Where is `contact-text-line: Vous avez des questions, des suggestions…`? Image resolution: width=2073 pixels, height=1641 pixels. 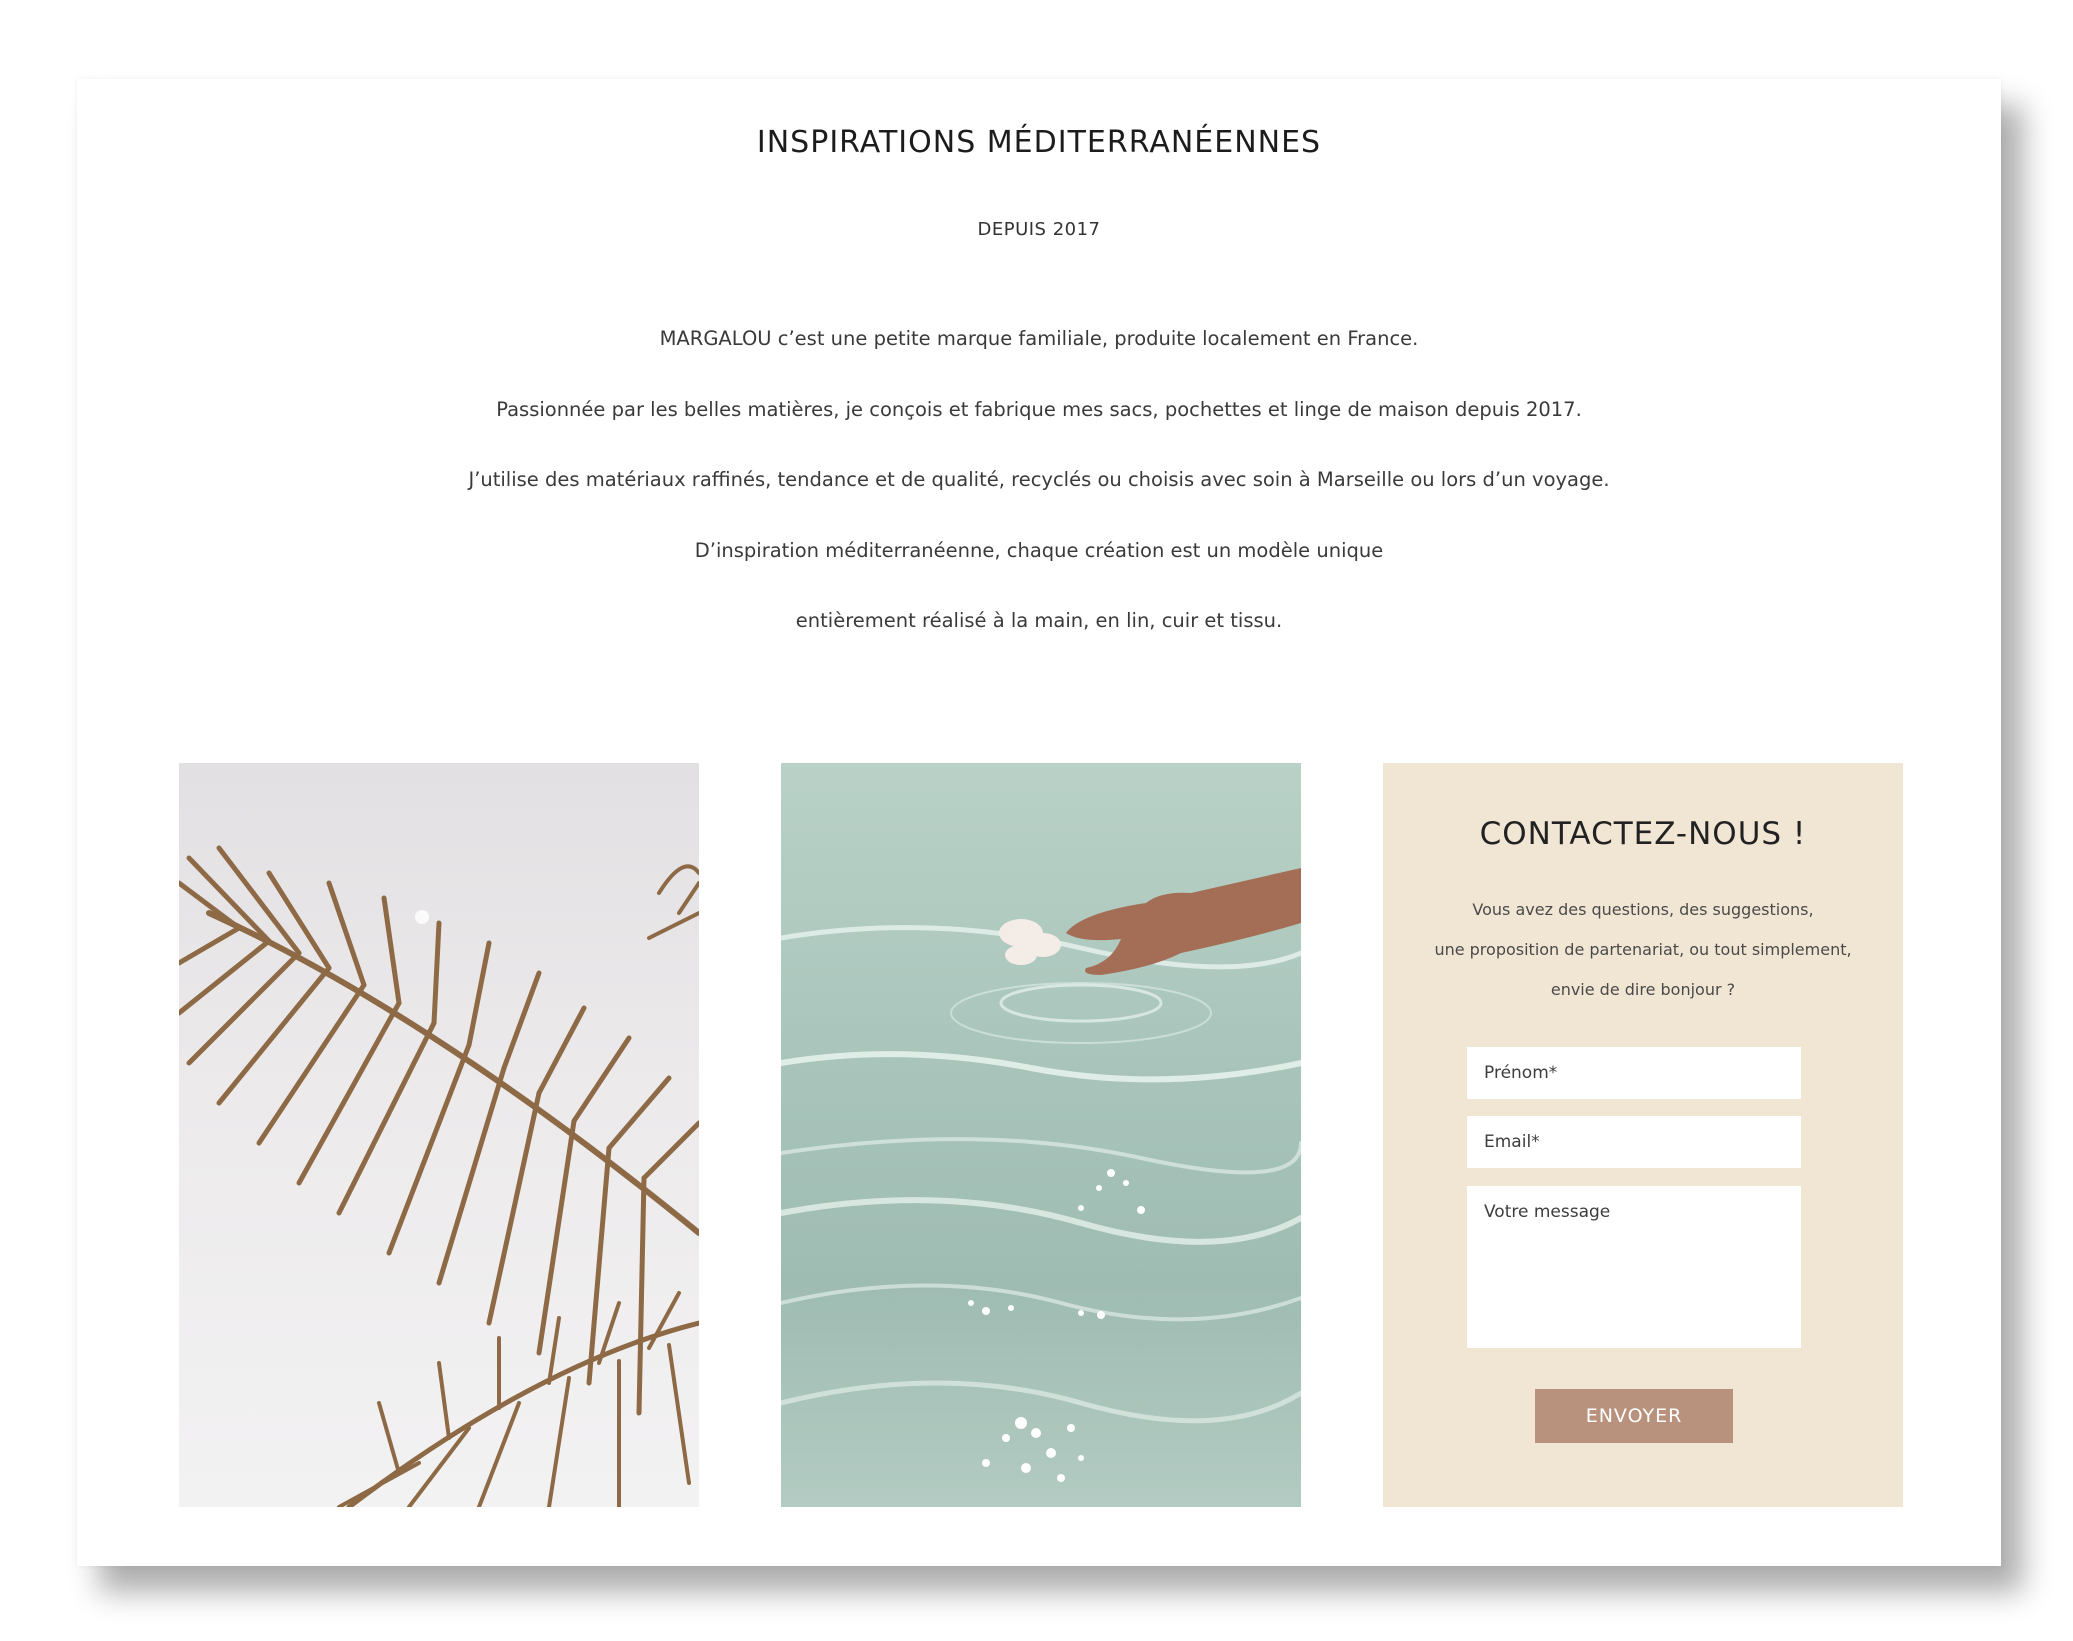 contact-text-line: Vous avez des questions, des suggestions… is located at coordinates (1643, 909).